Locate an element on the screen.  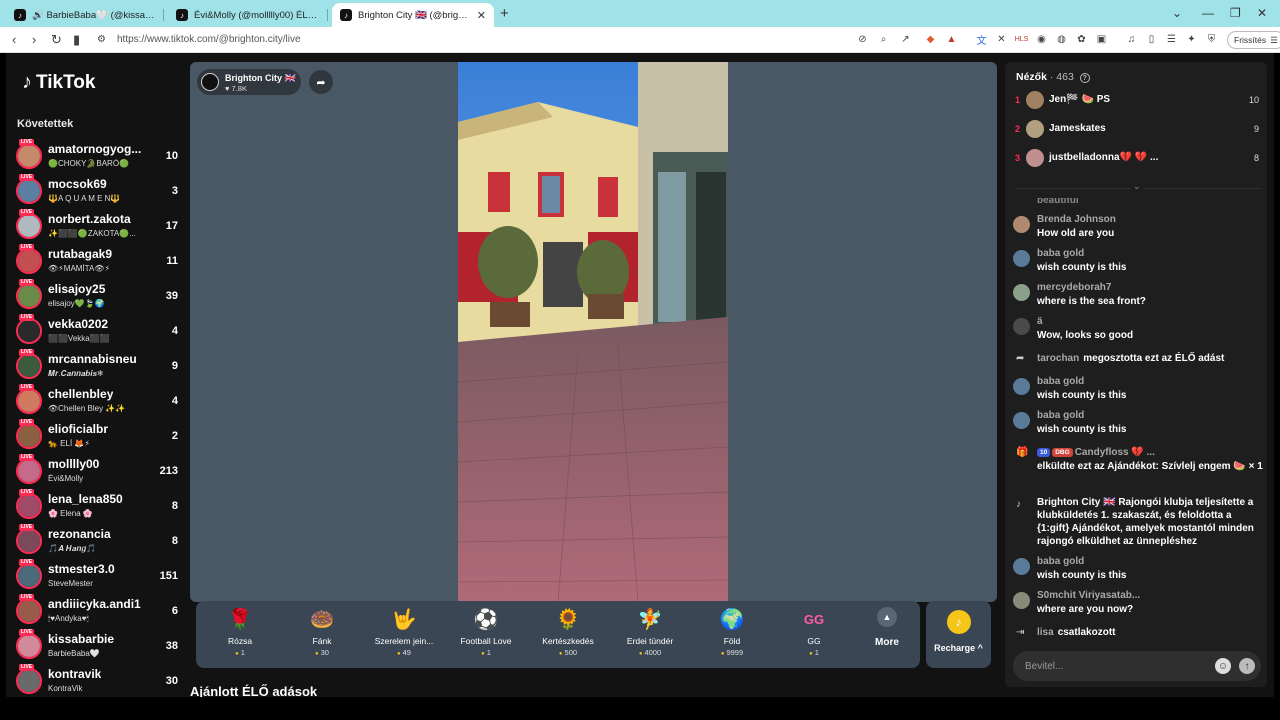
chat-username: tarochan is located at coordinates (1058, 358).